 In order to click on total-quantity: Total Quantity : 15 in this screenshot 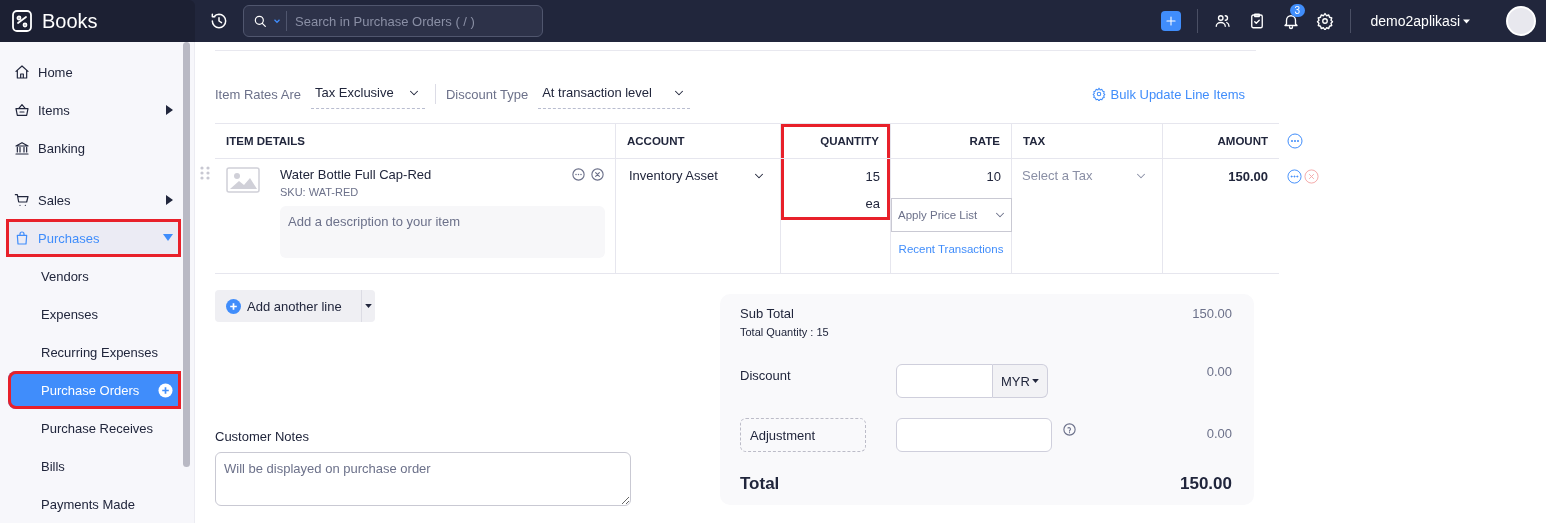, I will do `click(785, 332)`.